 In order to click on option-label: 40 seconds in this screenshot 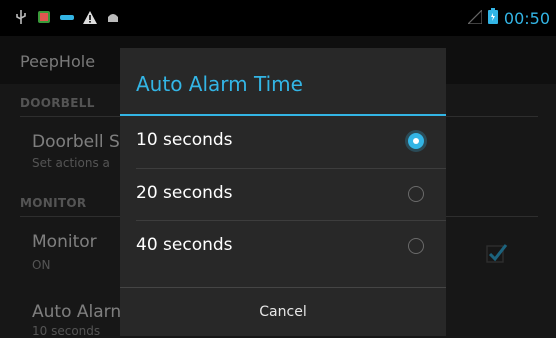, I will do `click(184, 245)`.